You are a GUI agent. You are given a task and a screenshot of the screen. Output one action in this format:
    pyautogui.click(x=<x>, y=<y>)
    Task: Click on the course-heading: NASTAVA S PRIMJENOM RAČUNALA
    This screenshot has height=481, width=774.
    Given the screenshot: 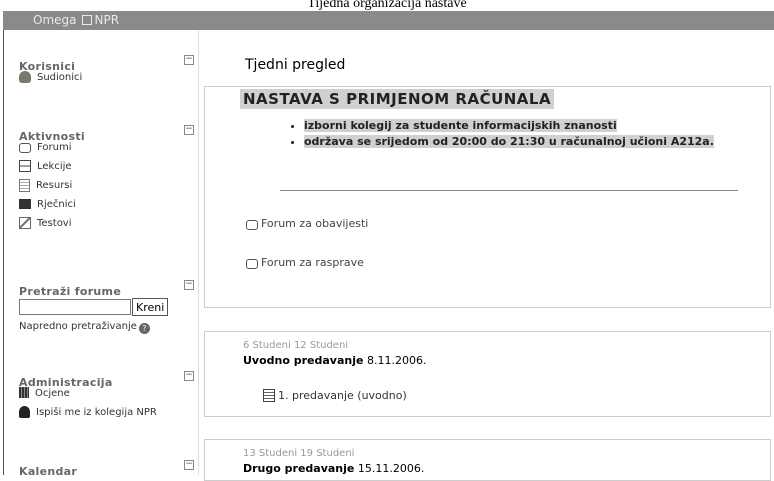 What is the action you would take?
    pyautogui.click(x=397, y=99)
    